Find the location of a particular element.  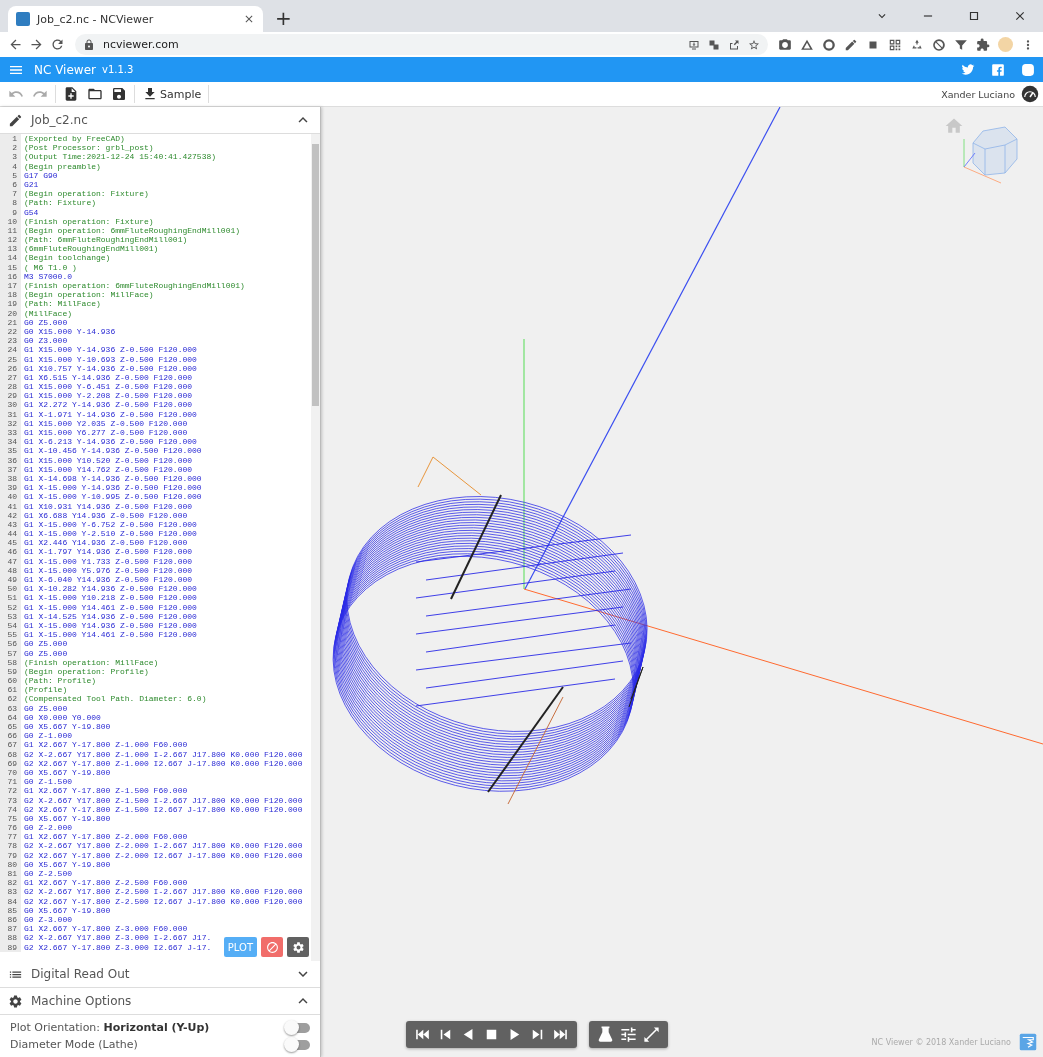

code-line: G0 Z5.000 is located at coordinates (45, 653).